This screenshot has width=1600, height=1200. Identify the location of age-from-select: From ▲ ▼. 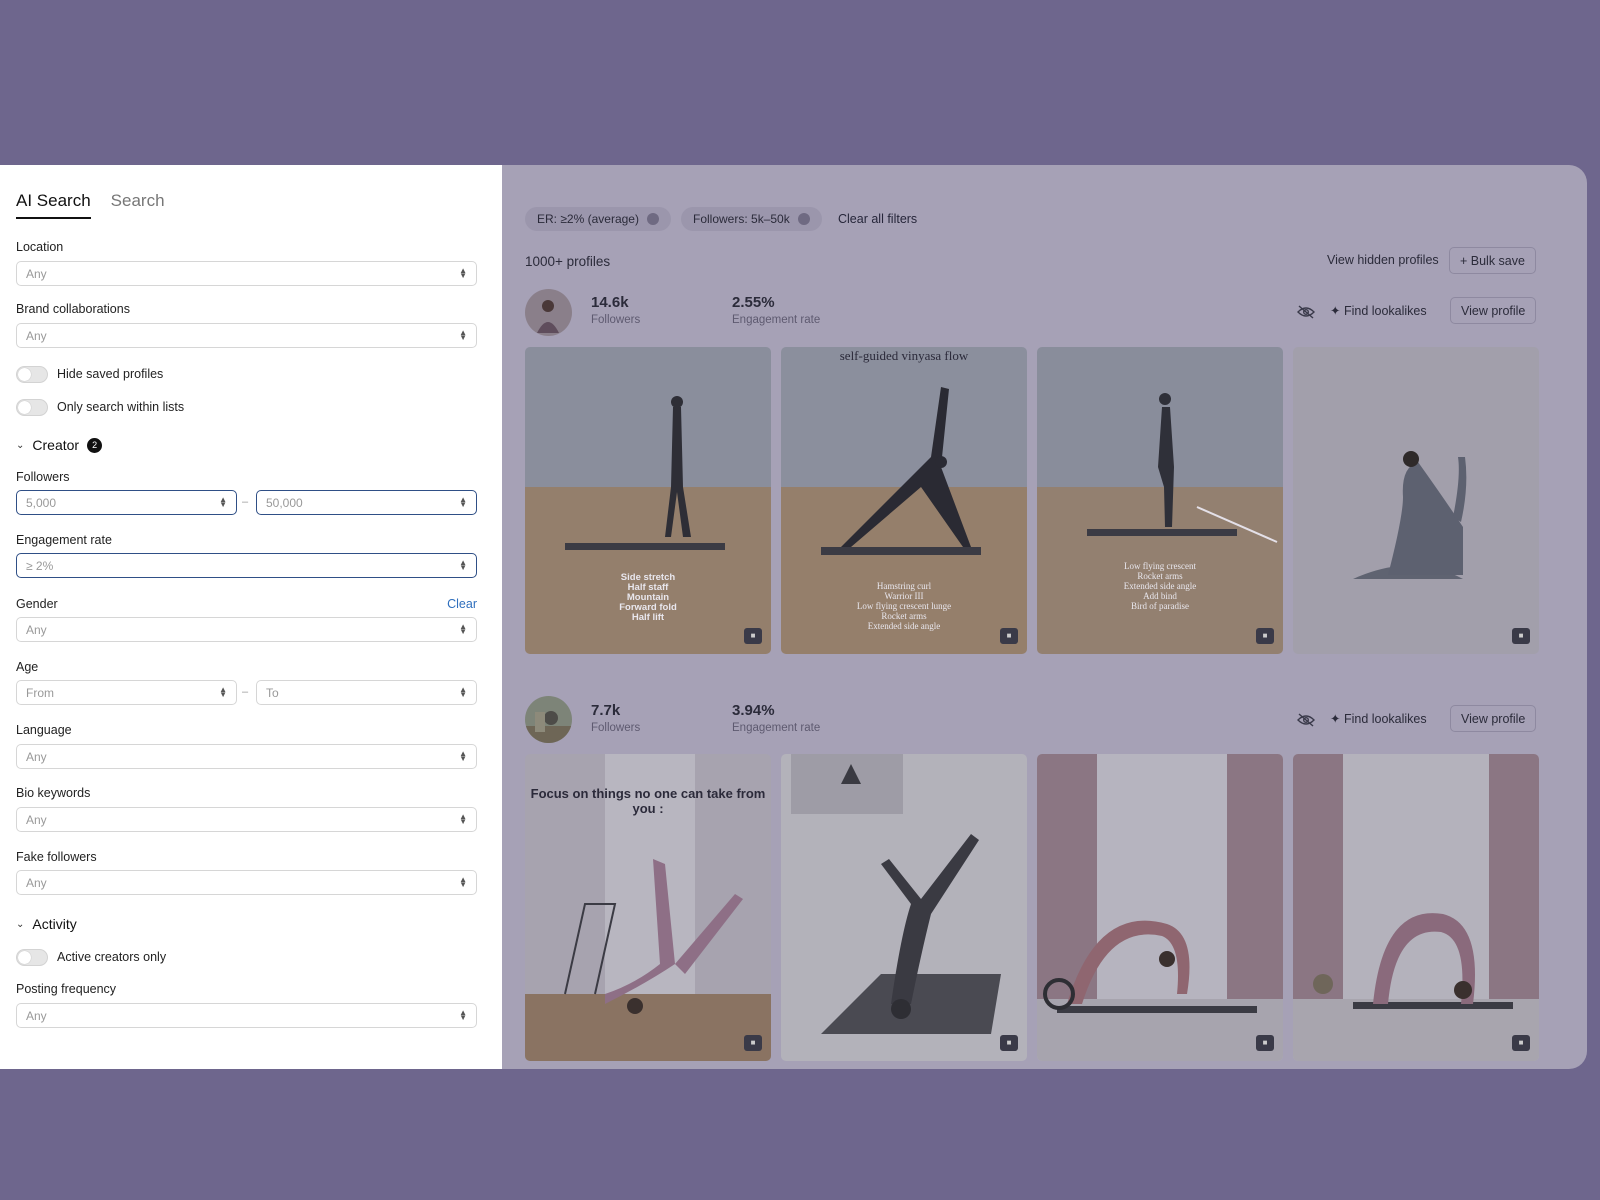
(126, 692).